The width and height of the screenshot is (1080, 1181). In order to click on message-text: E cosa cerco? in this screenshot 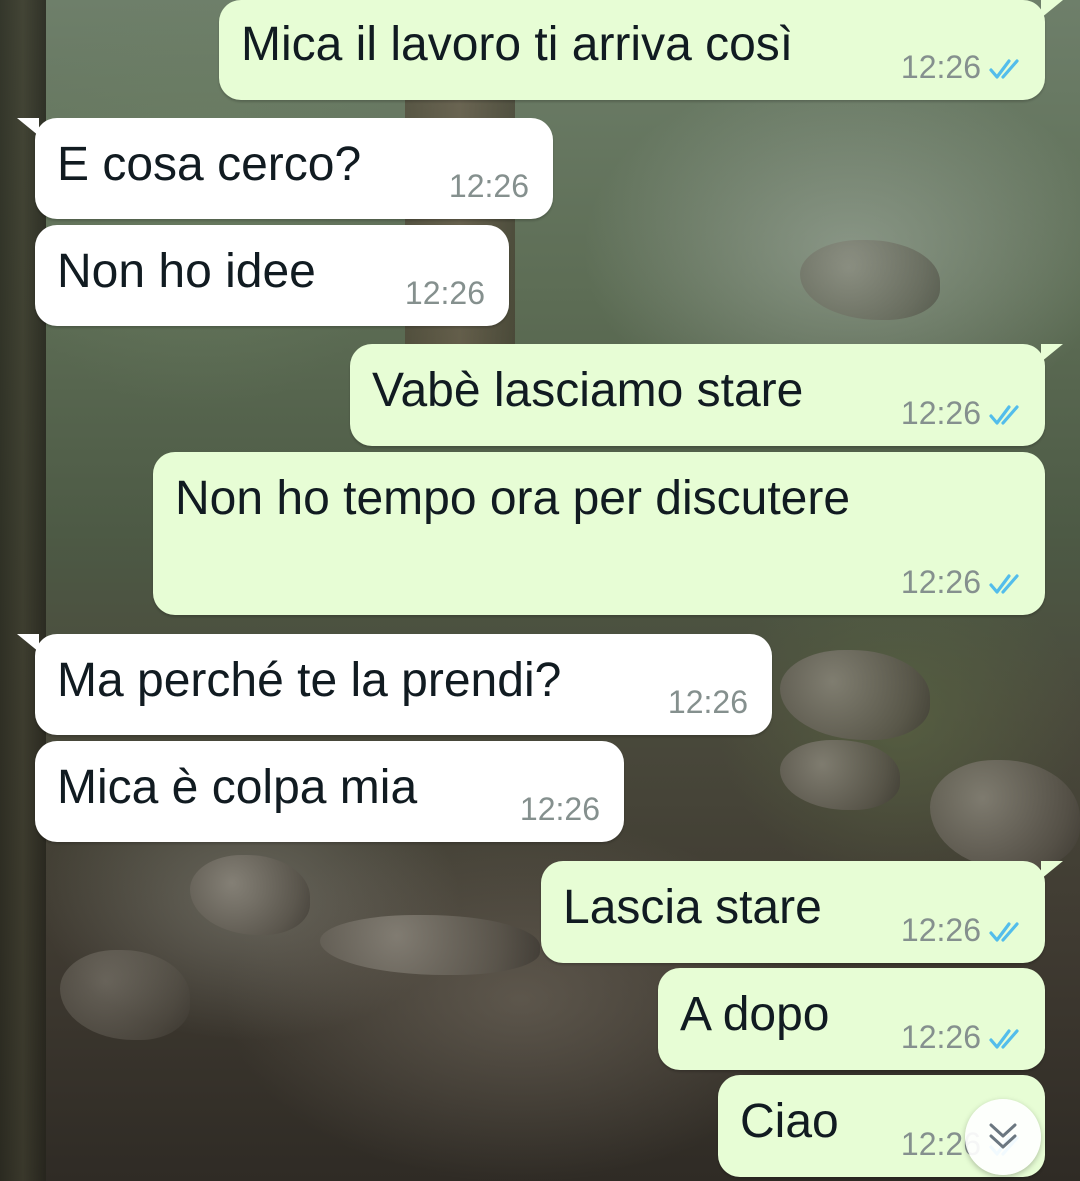, I will do `click(209, 164)`.